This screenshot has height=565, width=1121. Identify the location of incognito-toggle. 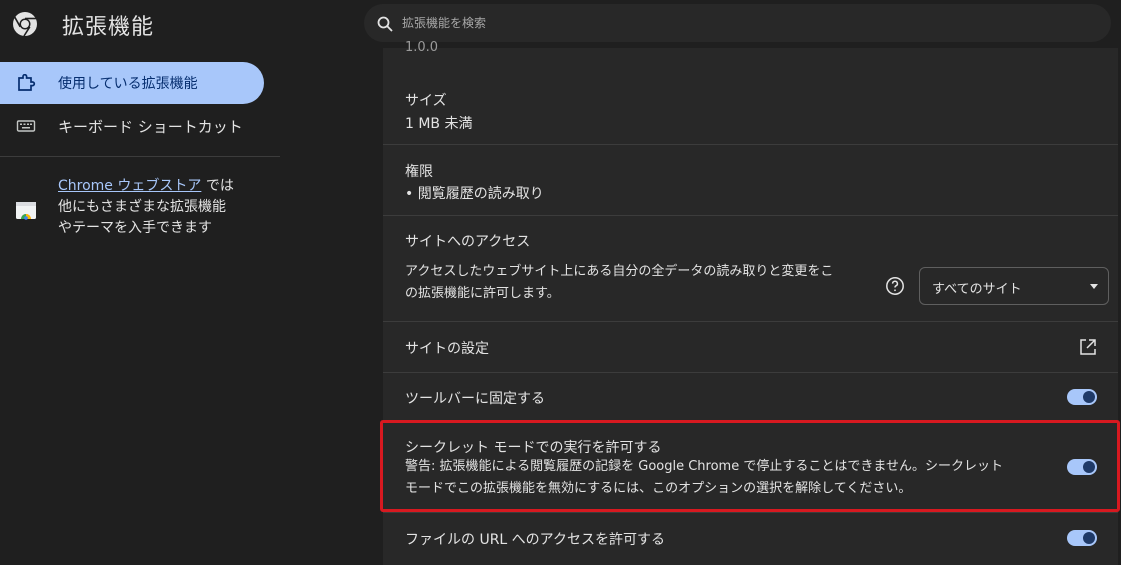
(1082, 467).